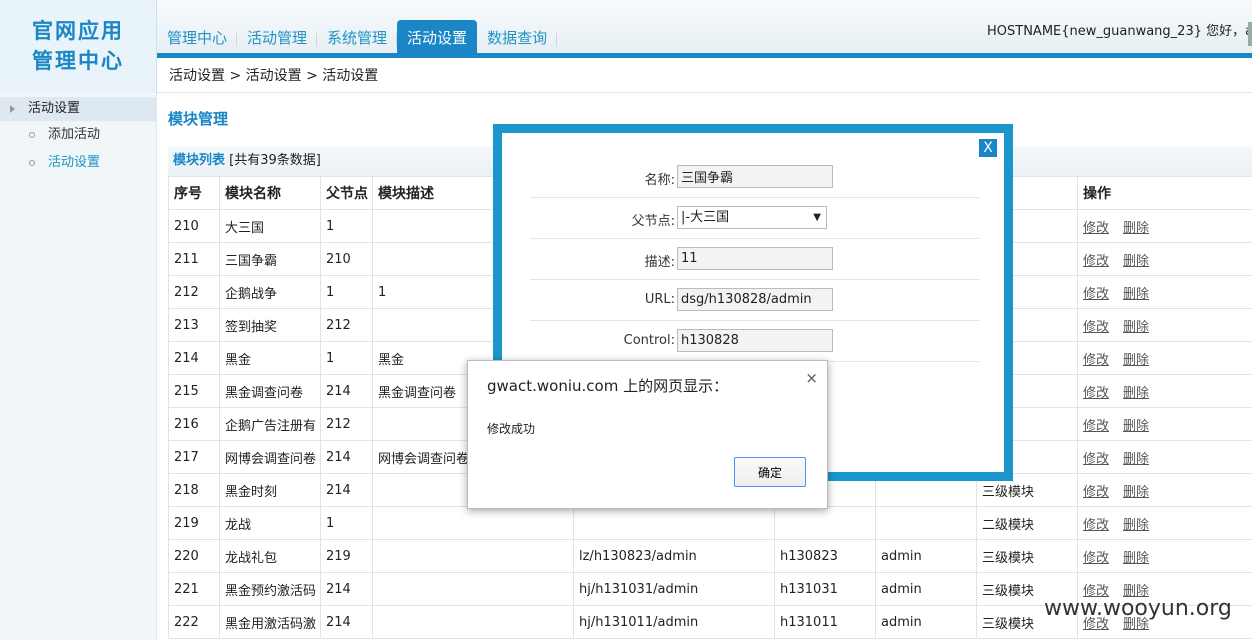 This screenshot has height=640, width=1252. I want to click on nav-tab-0: 管理中心, so click(197, 39).